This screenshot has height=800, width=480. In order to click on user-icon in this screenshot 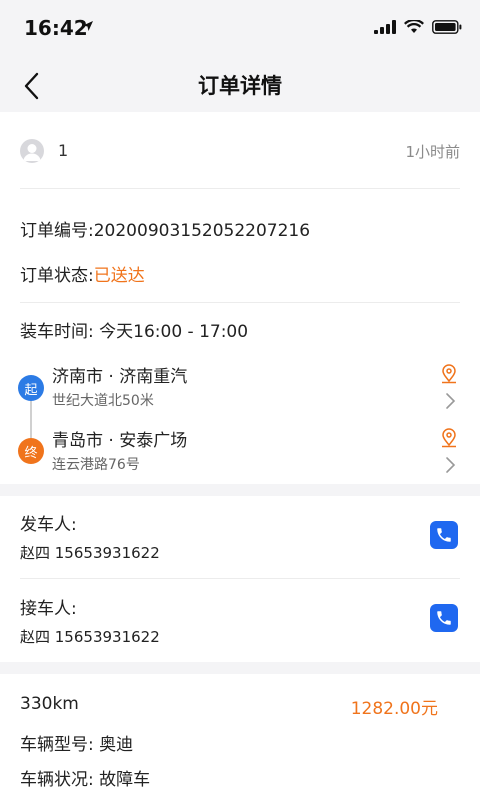, I will do `click(32, 152)`.